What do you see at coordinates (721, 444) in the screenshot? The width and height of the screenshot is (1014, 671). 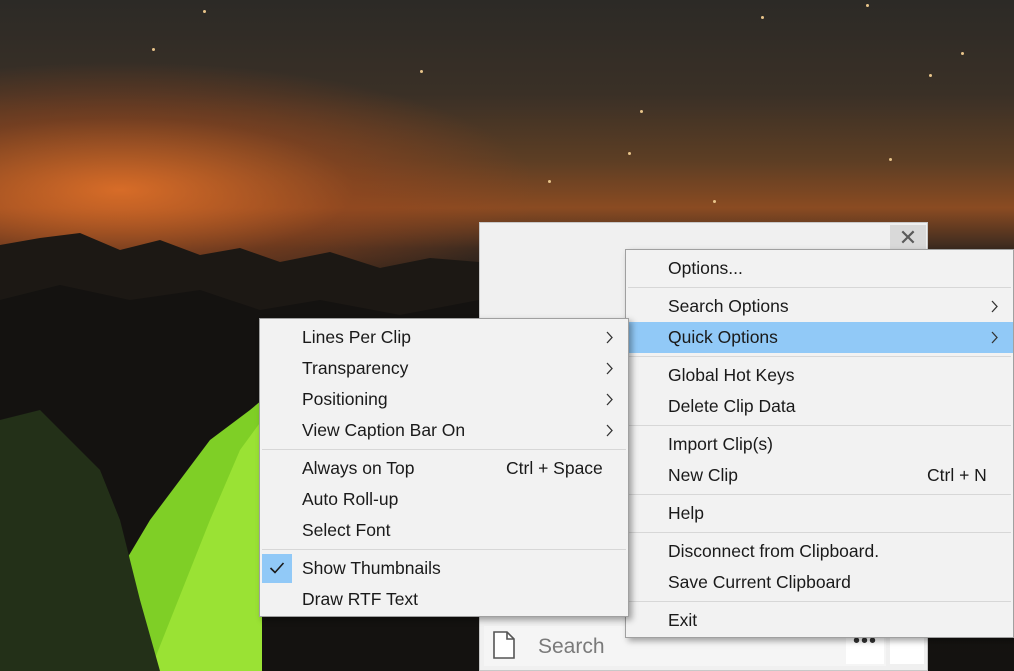 I see `menu-item-label: Import Clip(s)` at bounding box center [721, 444].